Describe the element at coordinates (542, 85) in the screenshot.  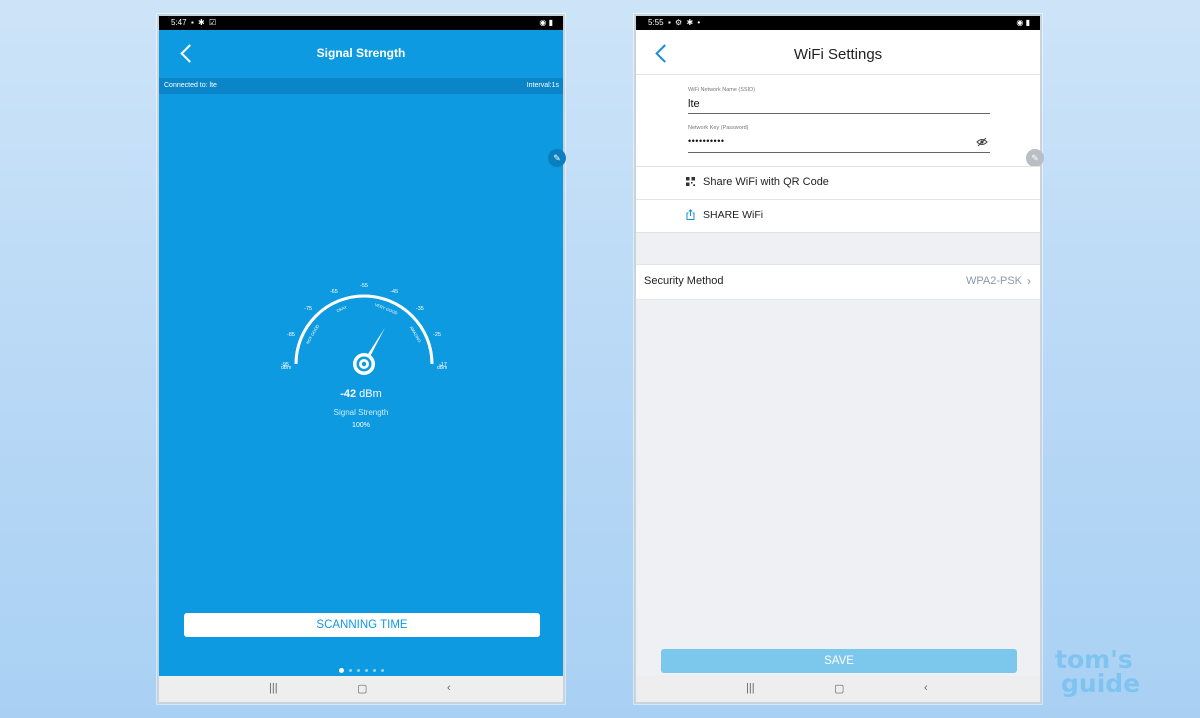
I see `interval-label: Interval:1s` at that location.